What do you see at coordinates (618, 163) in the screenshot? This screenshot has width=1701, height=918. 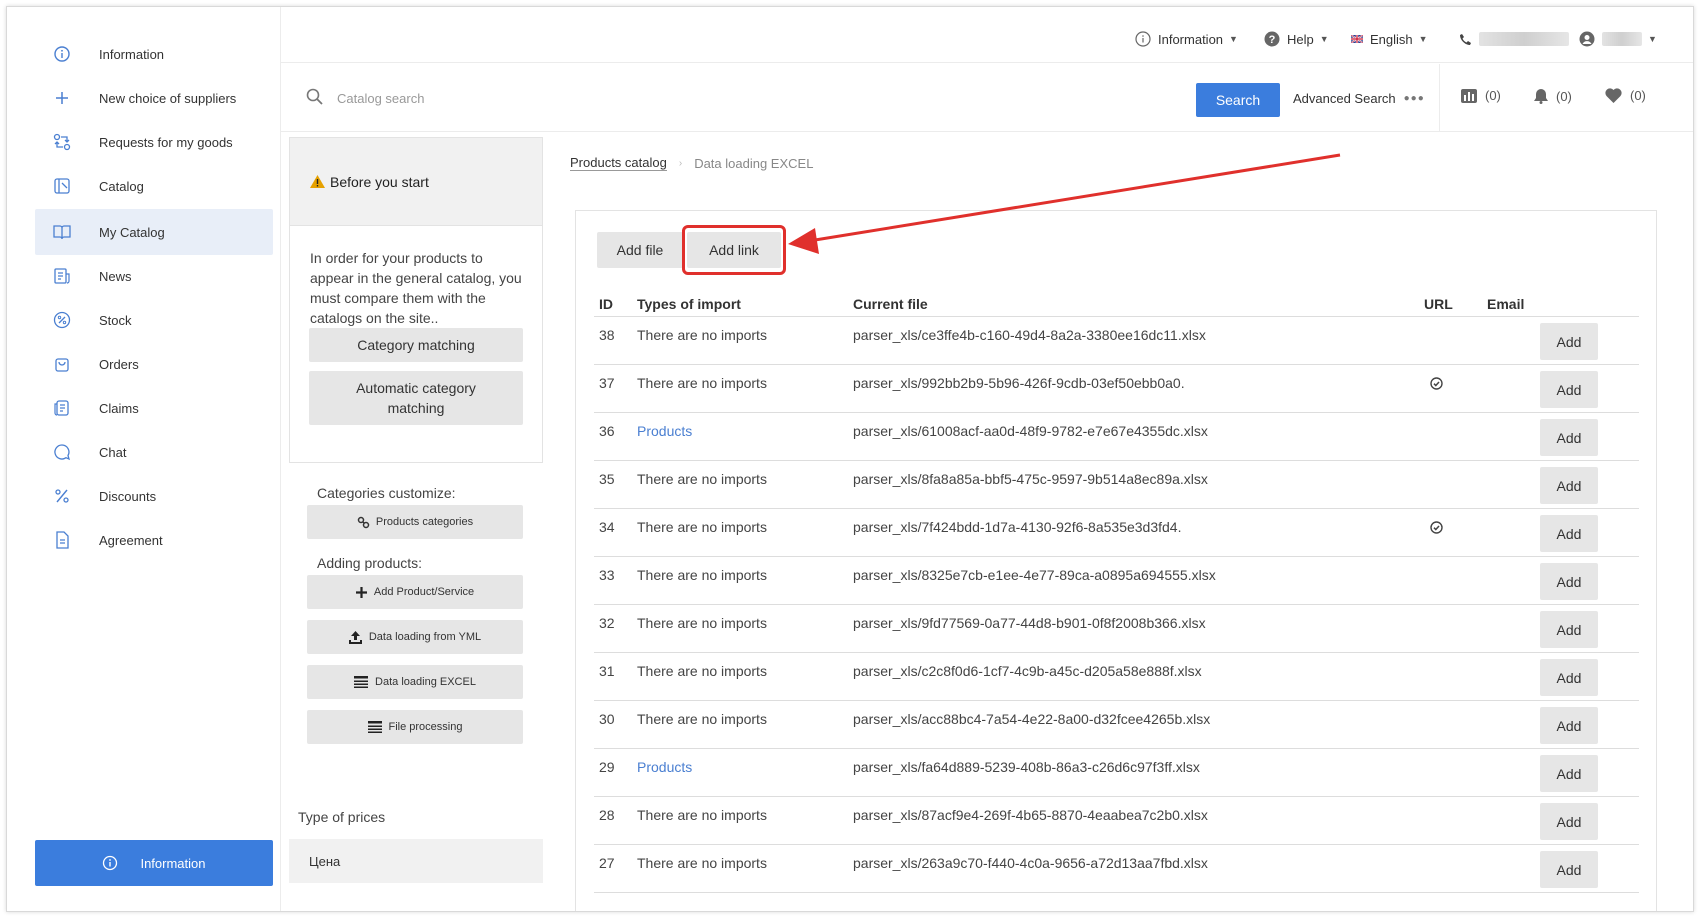 I see `breadcrumb-products-catalog: Products catalog` at bounding box center [618, 163].